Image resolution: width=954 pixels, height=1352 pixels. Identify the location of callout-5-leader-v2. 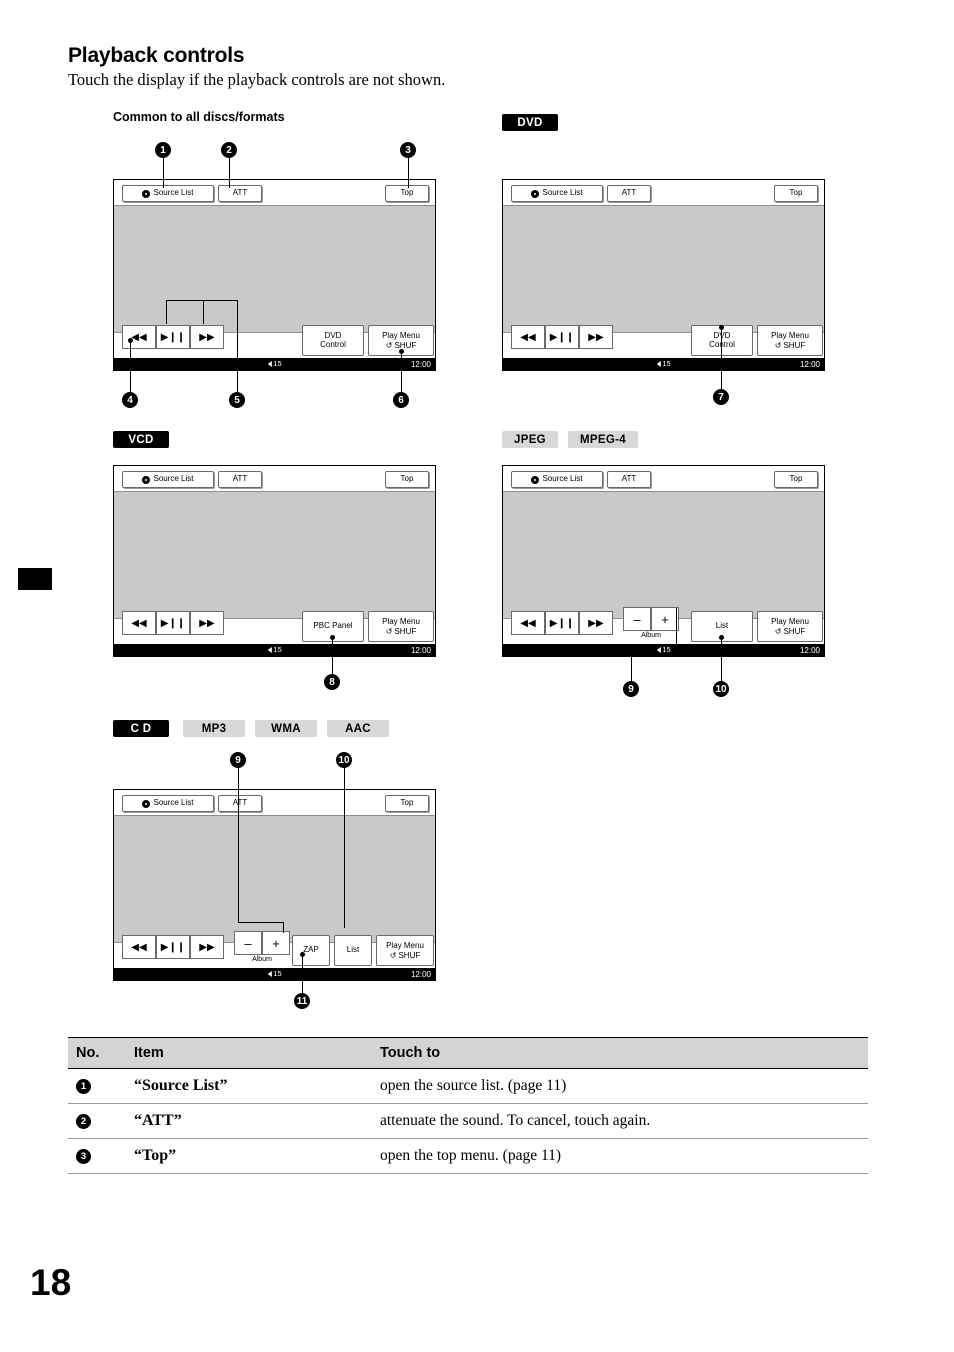
(166, 312).